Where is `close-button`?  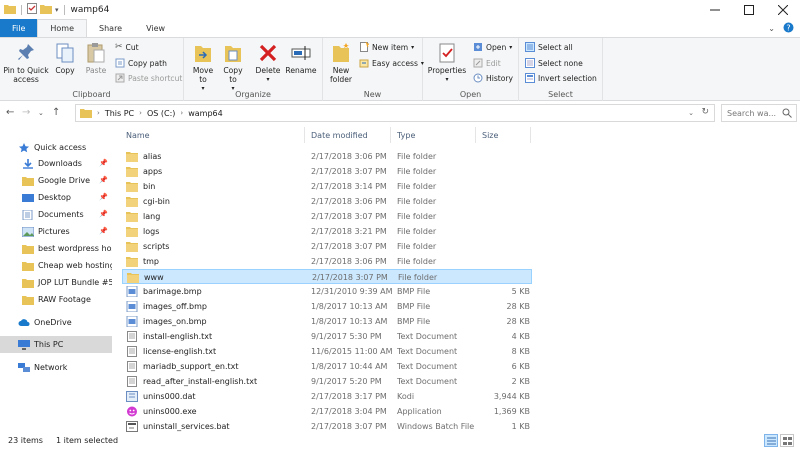 close-button is located at coordinates (783, 9).